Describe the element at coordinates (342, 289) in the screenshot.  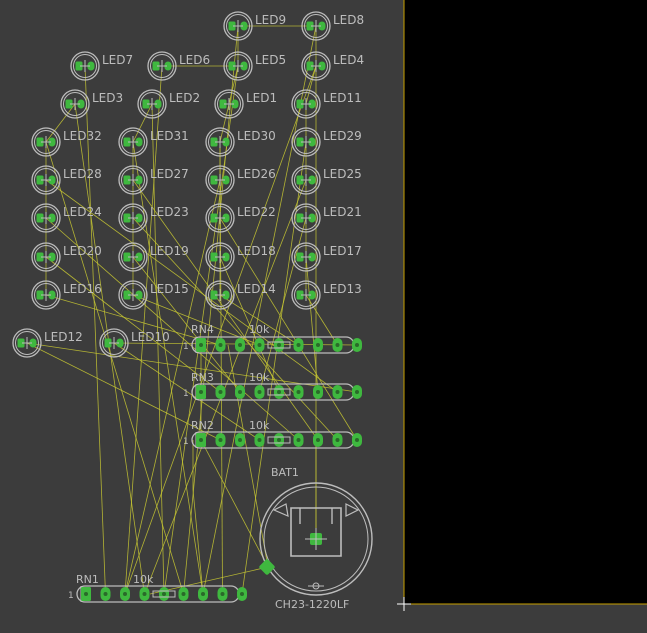
I see `led-label: LED13` at that location.